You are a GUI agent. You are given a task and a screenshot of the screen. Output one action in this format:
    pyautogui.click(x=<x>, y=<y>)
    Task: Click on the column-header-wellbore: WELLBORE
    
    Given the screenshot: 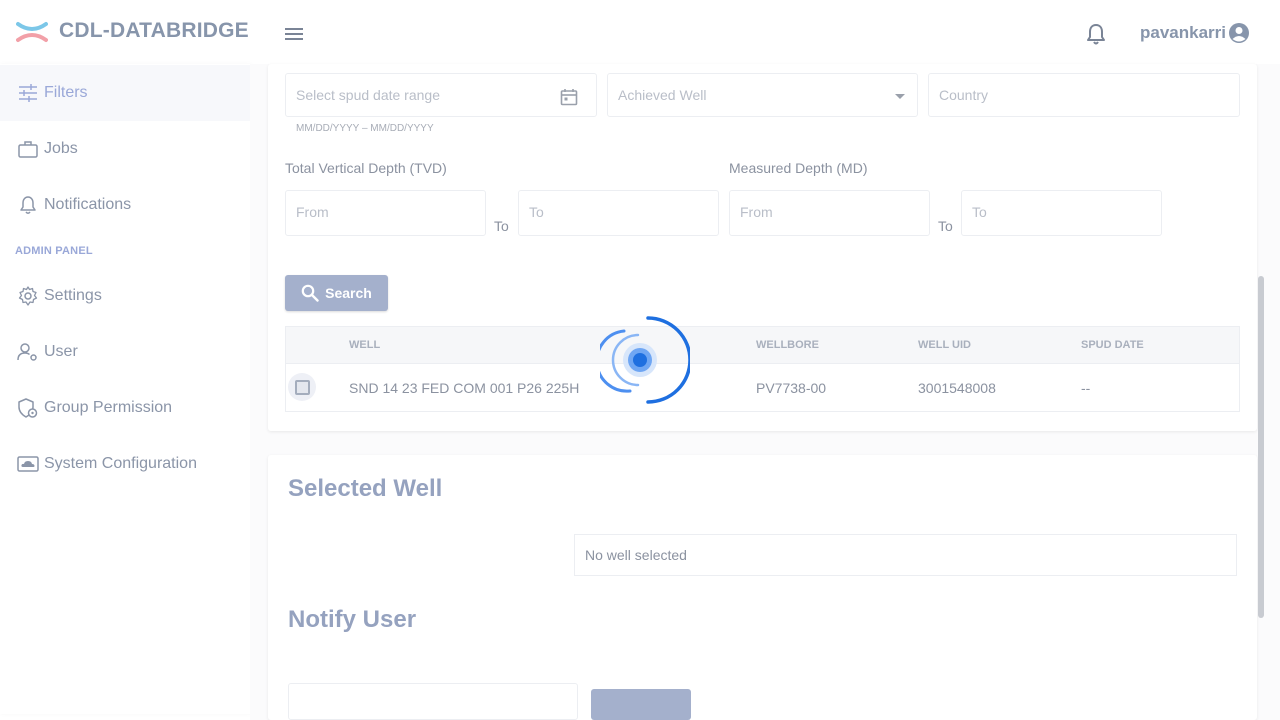 What is the action you would take?
    pyautogui.click(x=787, y=345)
    